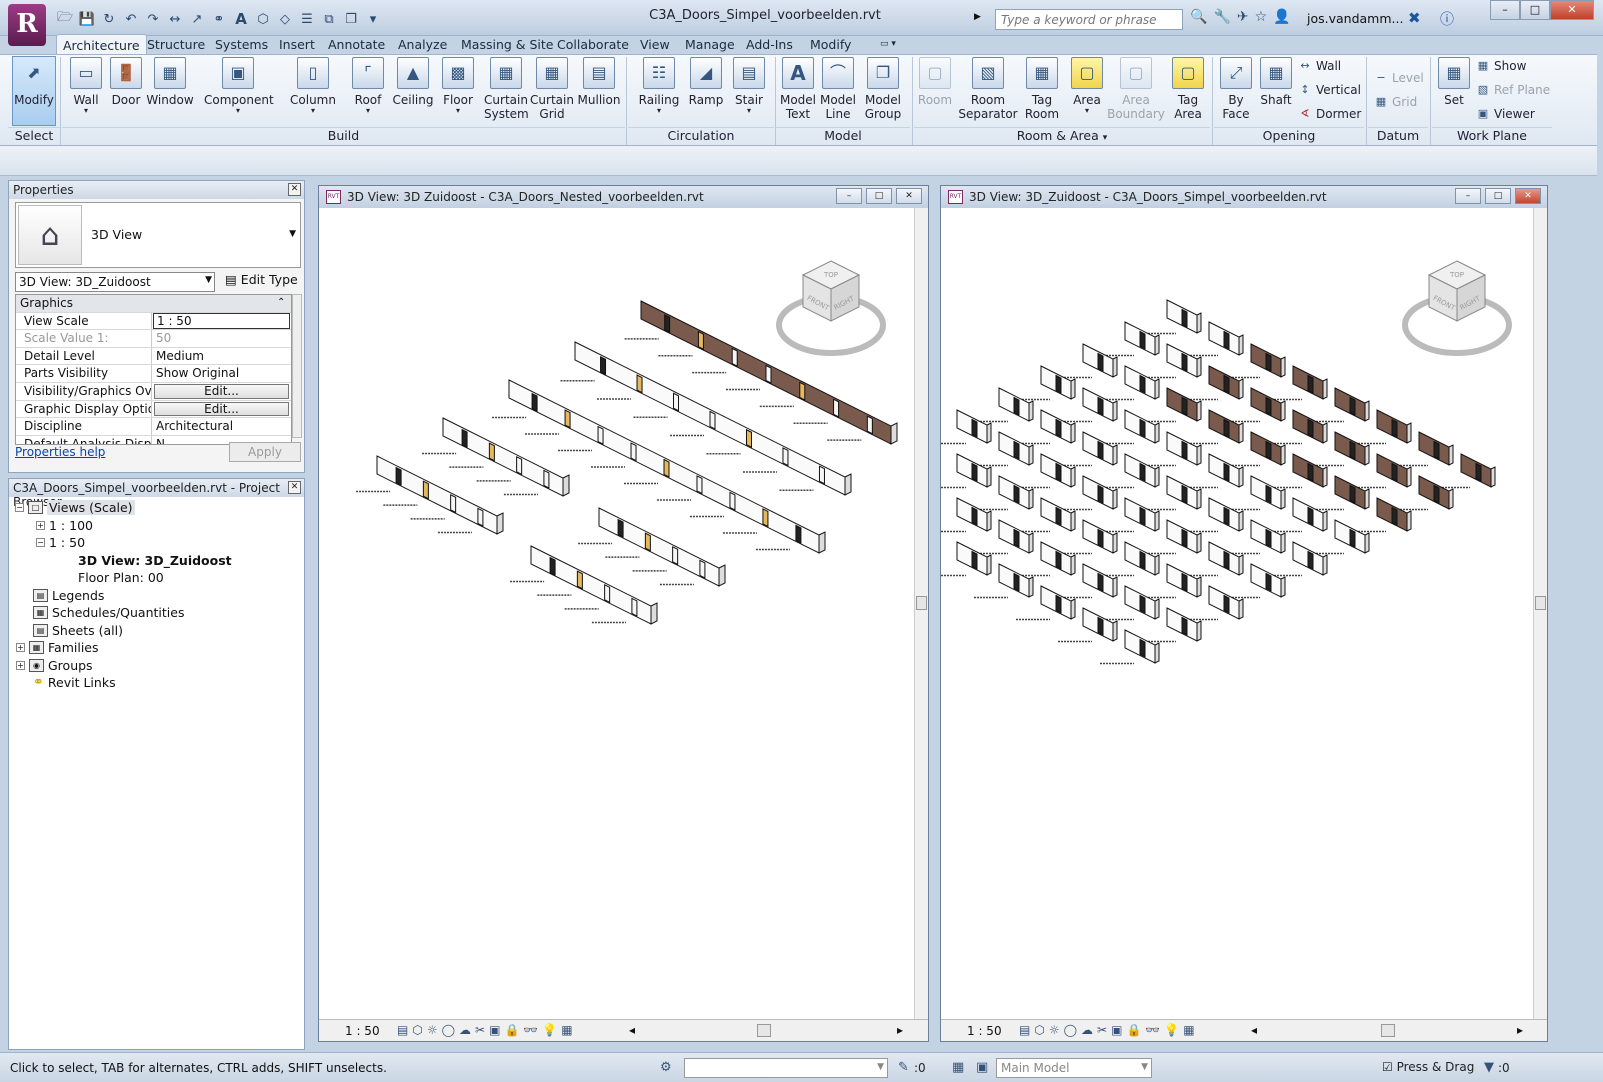 The width and height of the screenshot is (1603, 1082). Describe the element at coordinates (982, 1067) in the screenshot. I see `active-option-icon: ▣` at that location.